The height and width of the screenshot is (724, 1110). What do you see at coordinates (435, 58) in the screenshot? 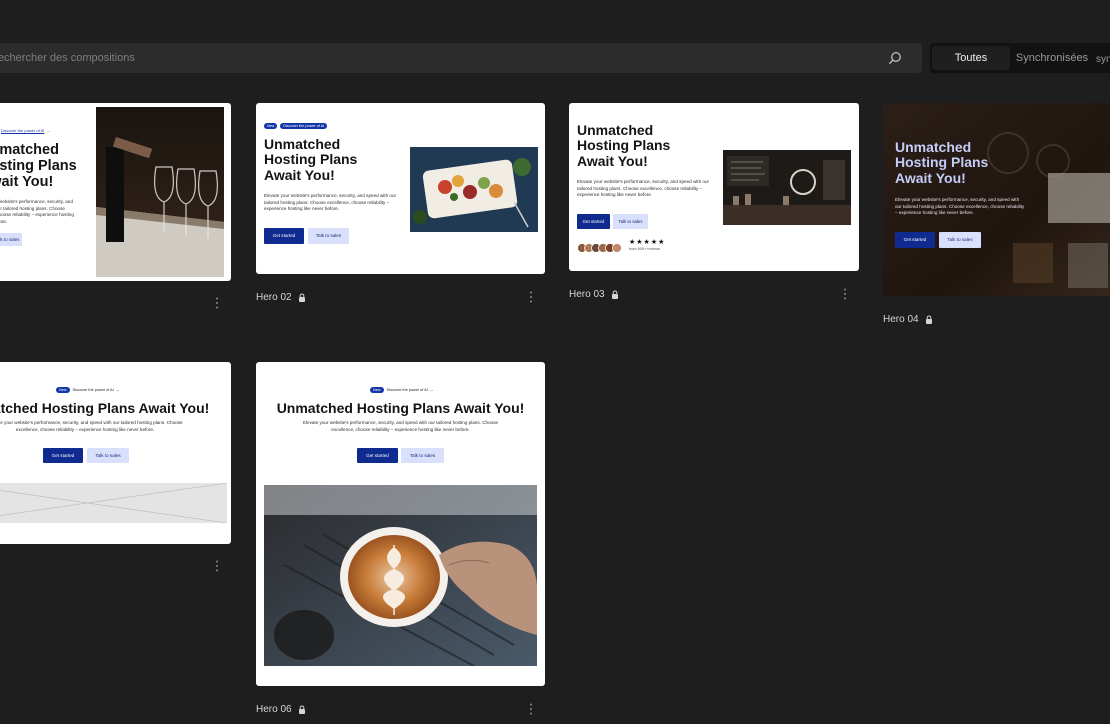
I see `search-input` at bounding box center [435, 58].